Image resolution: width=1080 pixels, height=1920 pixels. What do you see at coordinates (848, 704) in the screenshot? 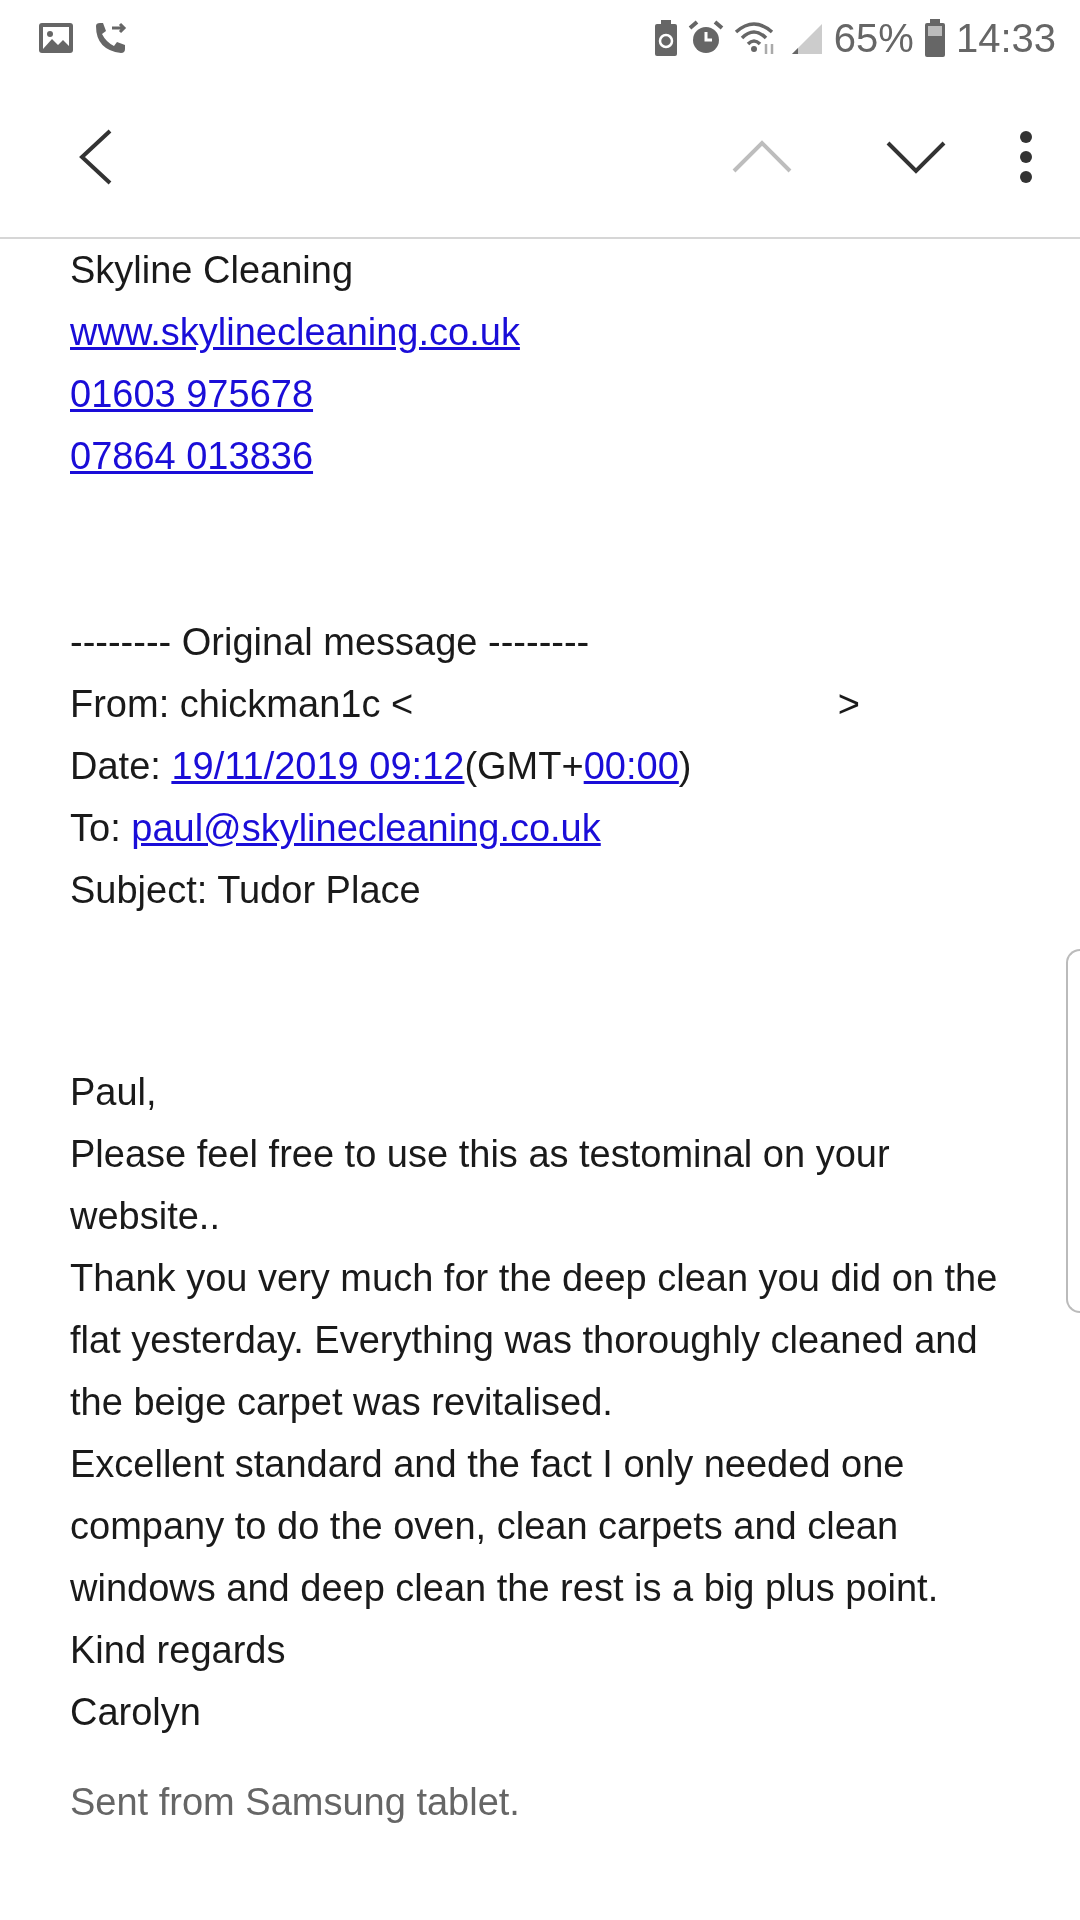
I see `header-text: >` at bounding box center [848, 704].